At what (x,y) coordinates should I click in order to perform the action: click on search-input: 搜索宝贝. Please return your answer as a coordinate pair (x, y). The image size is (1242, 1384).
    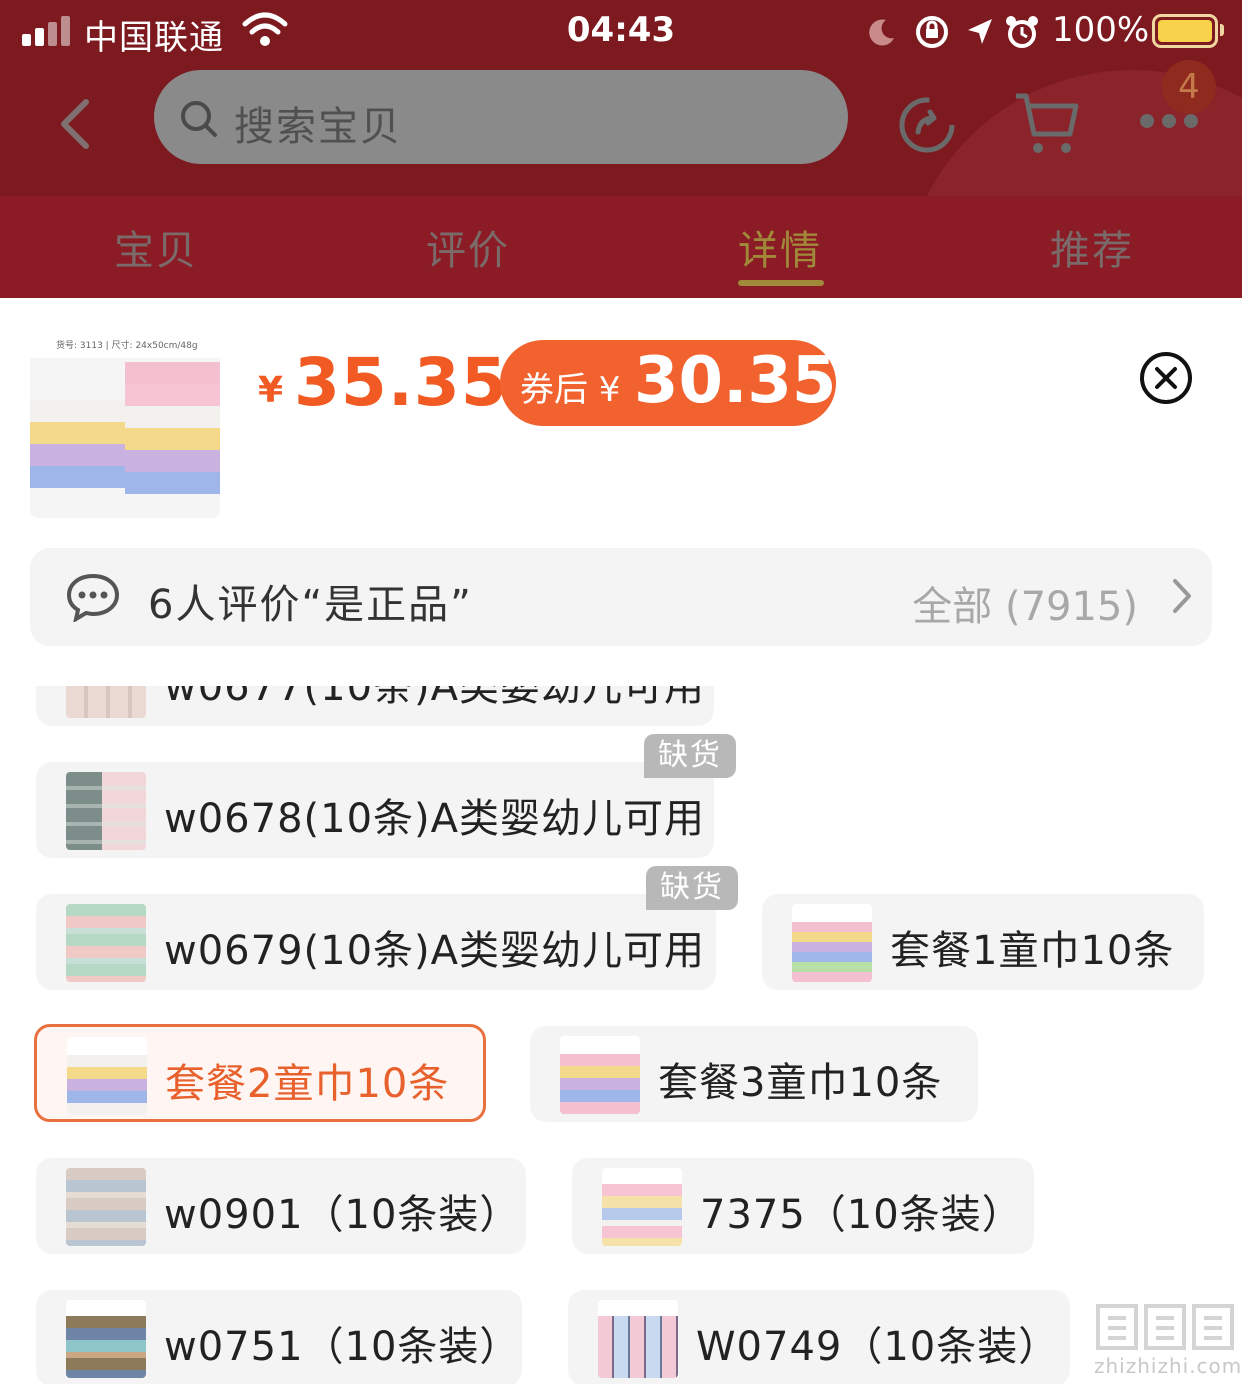
    Looking at the image, I should click on (501, 117).